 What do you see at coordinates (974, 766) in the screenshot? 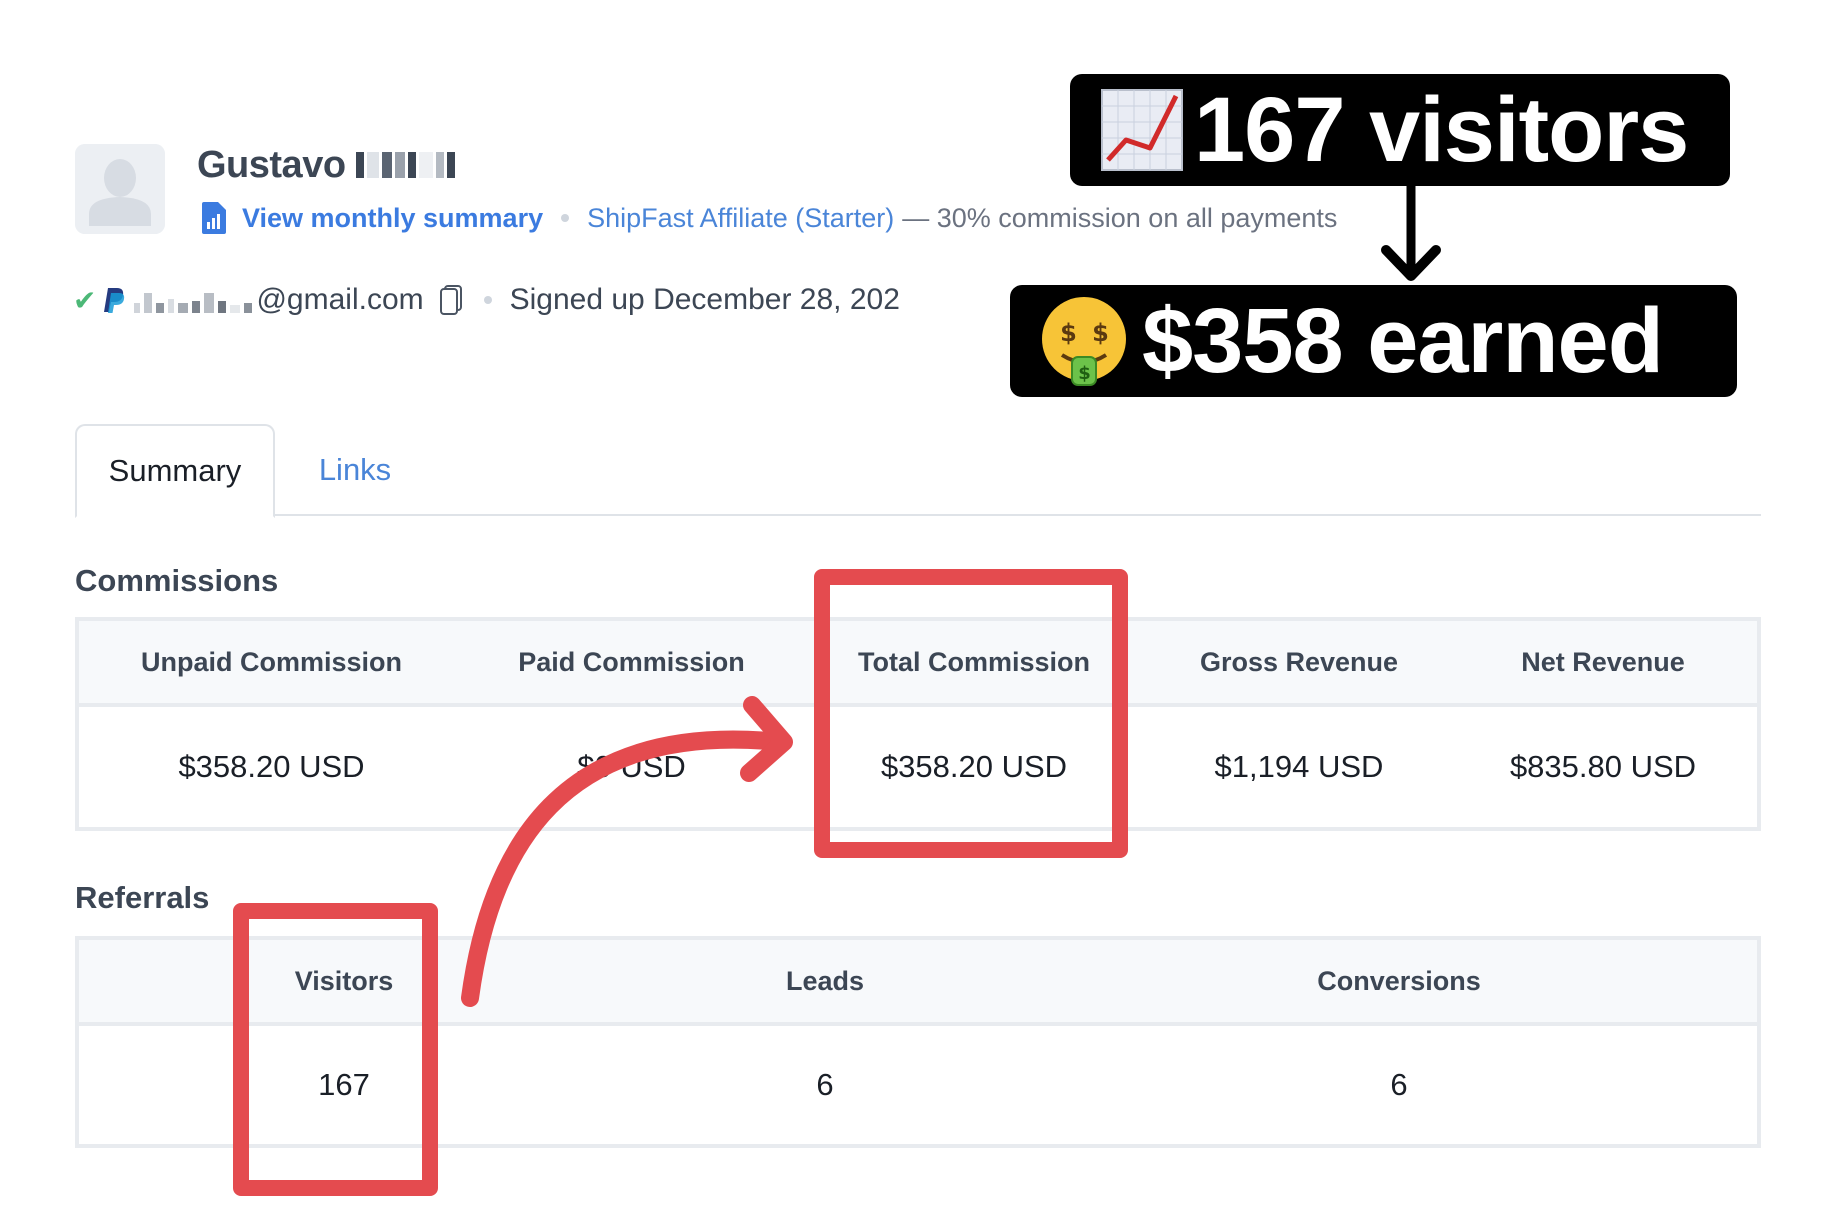
I see `value-total-commission: $358.20 USD` at bounding box center [974, 766].